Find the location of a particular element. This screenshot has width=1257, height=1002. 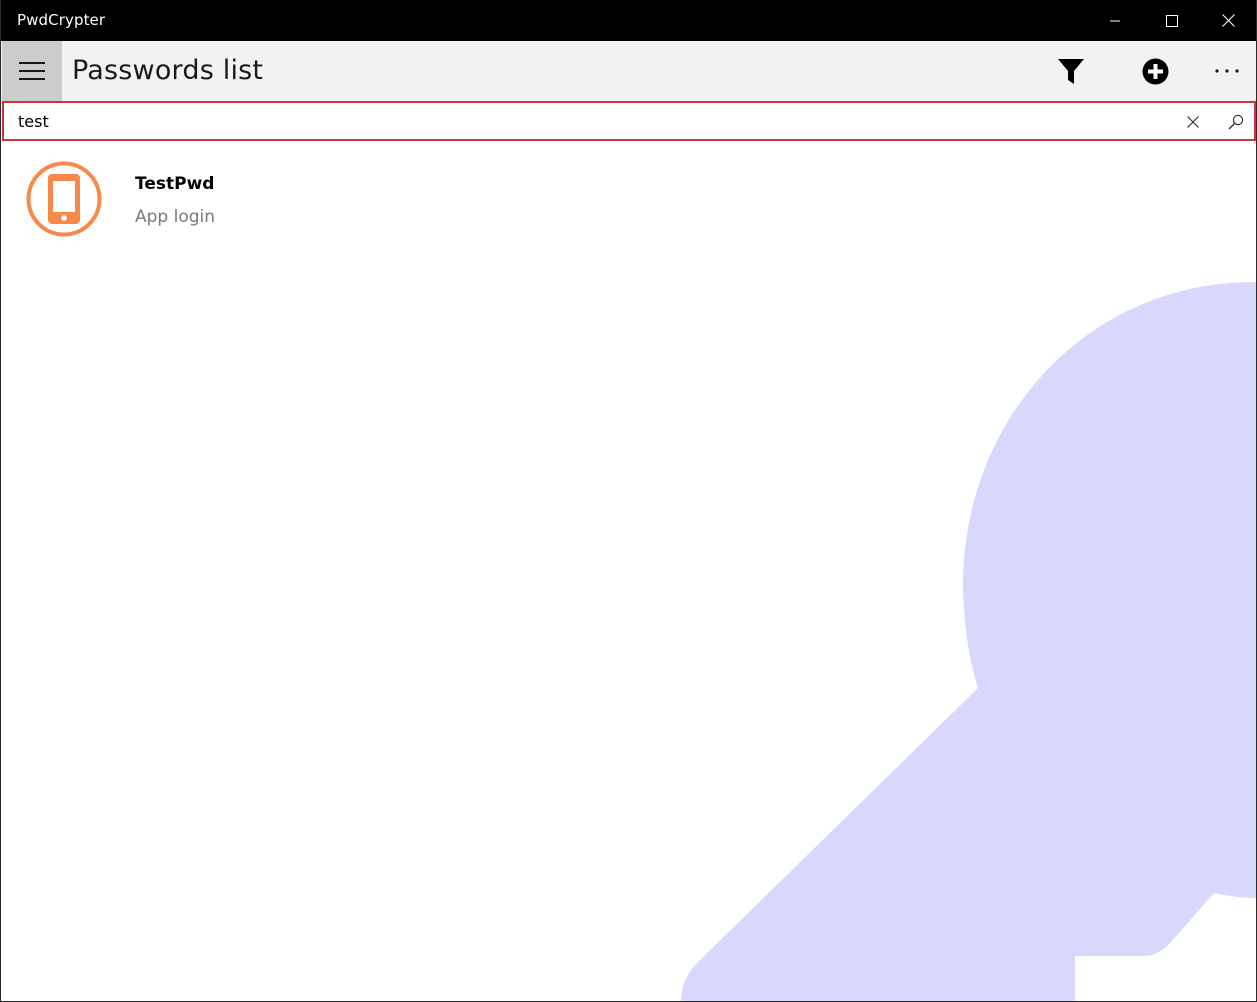

search-button is located at coordinates (1236, 122).